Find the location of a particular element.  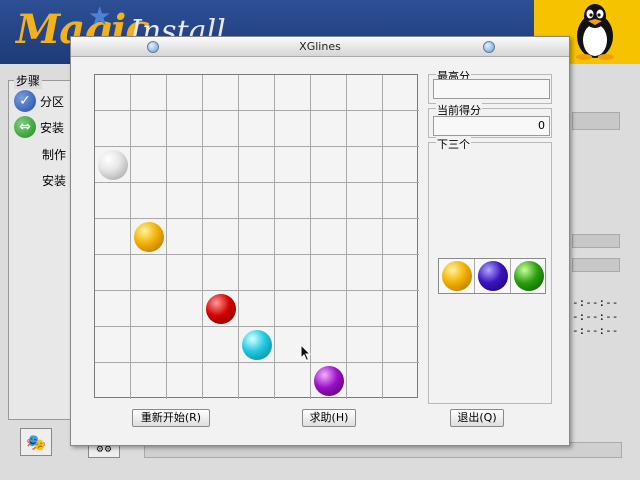

window-close-button is located at coordinates (489, 47).